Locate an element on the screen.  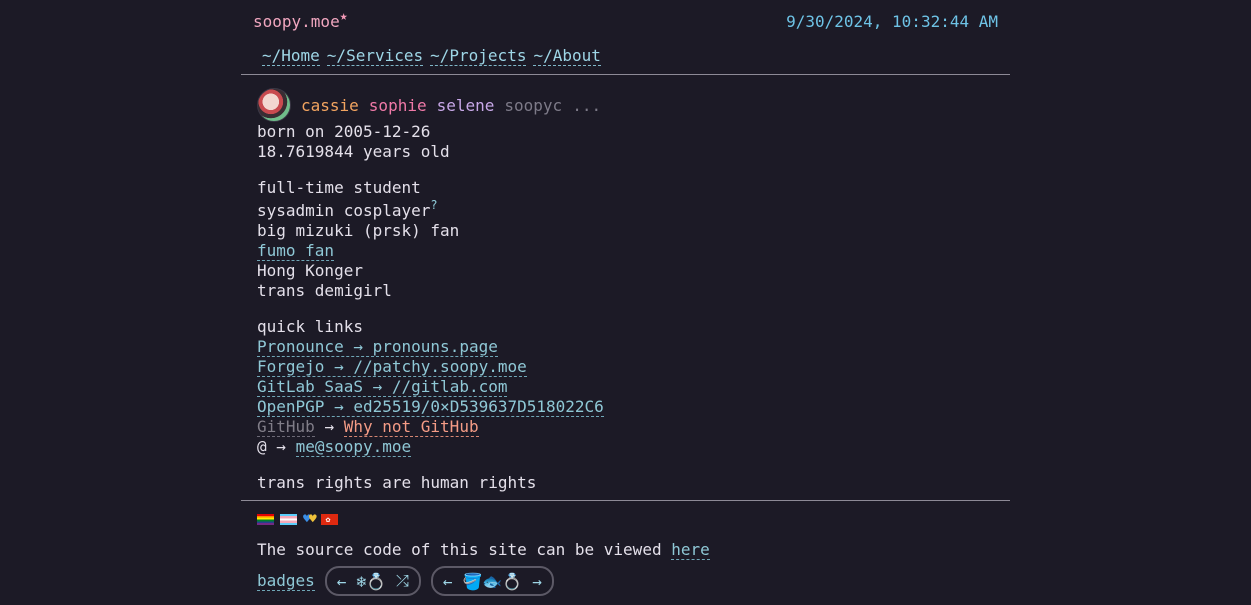
name-selene: selene is located at coordinates (465, 105).